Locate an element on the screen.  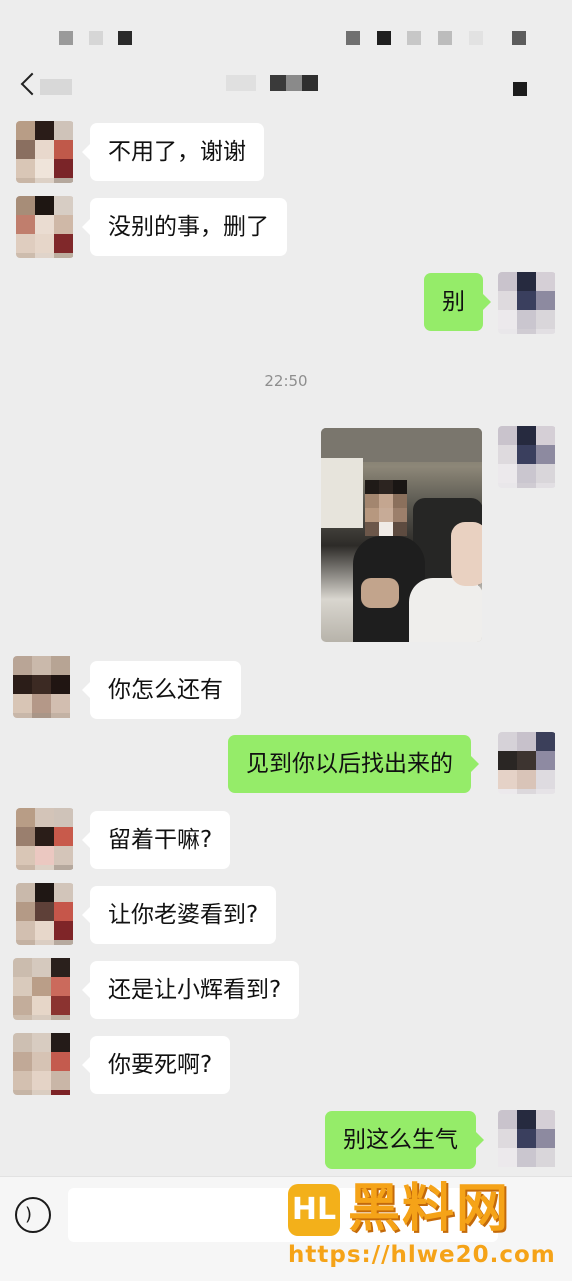
watermark-brand: 黑料网 is located at coordinates (429, 1209).